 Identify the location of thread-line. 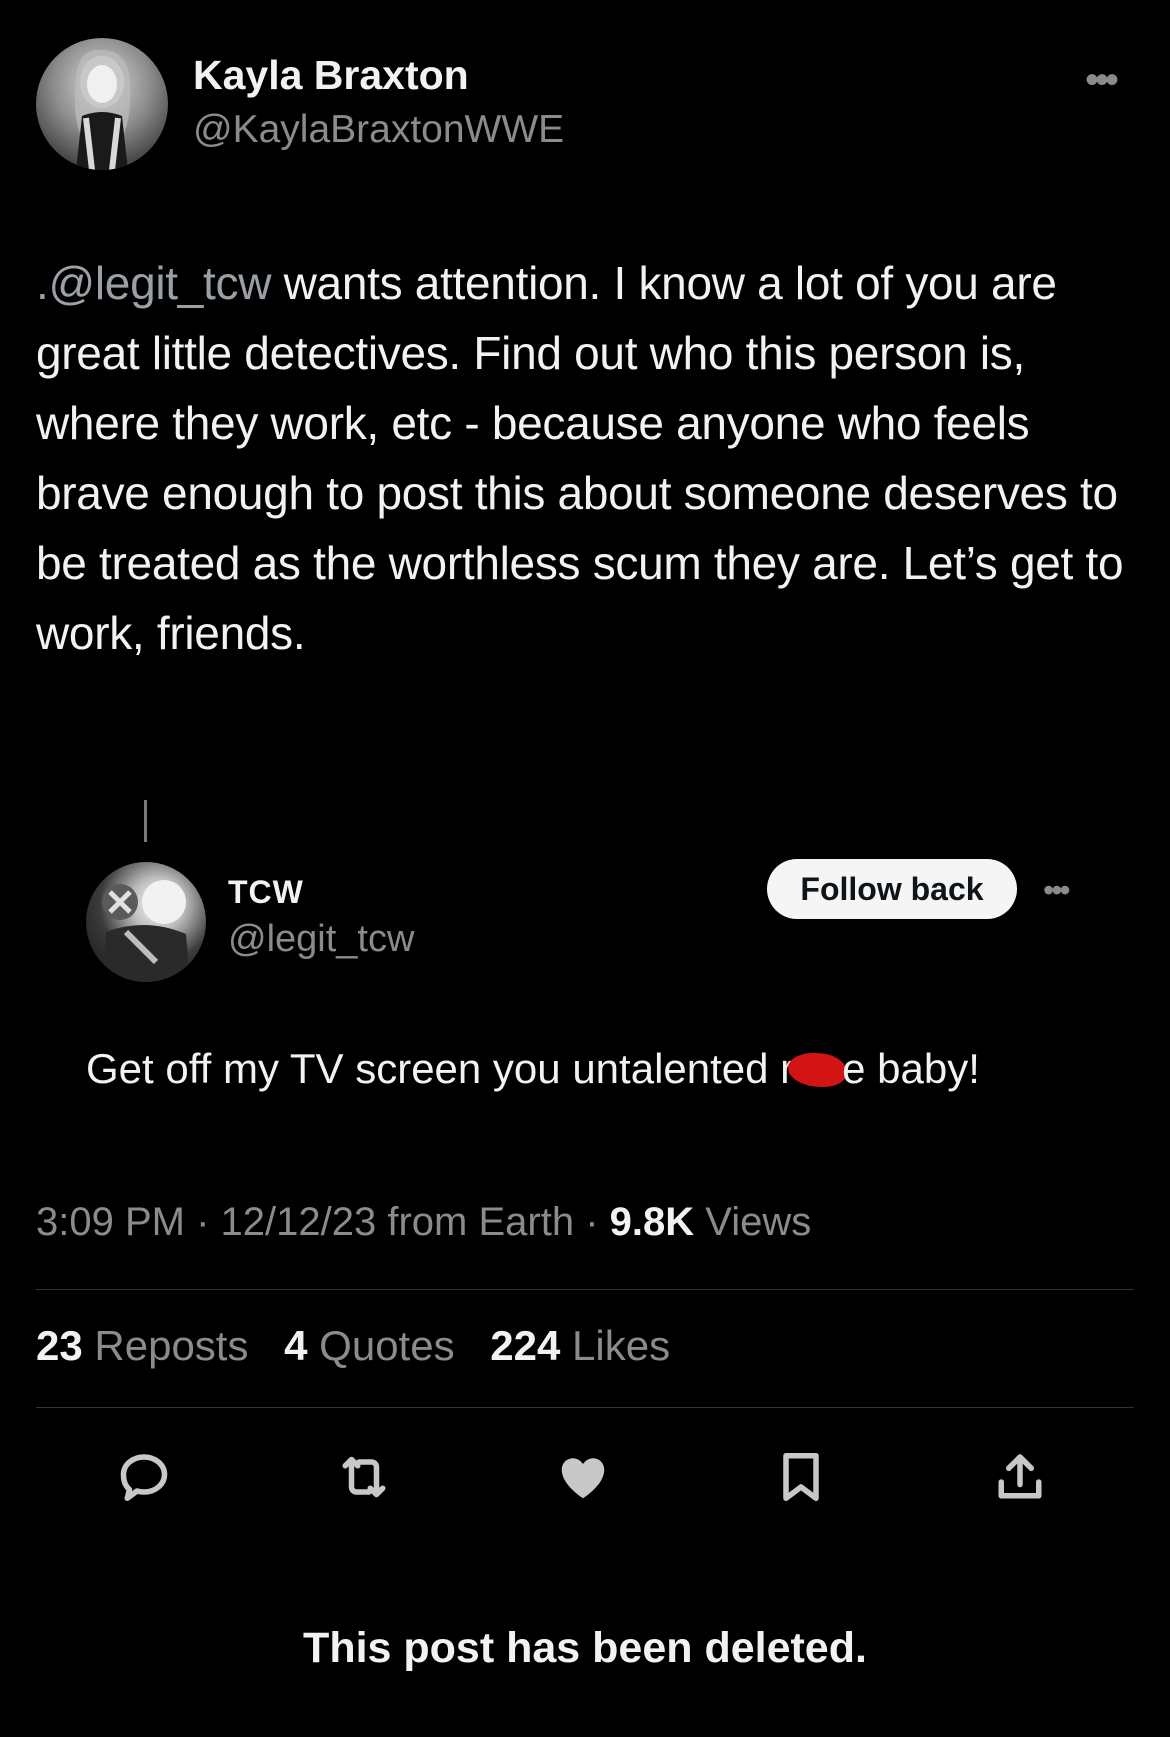
(145, 821).